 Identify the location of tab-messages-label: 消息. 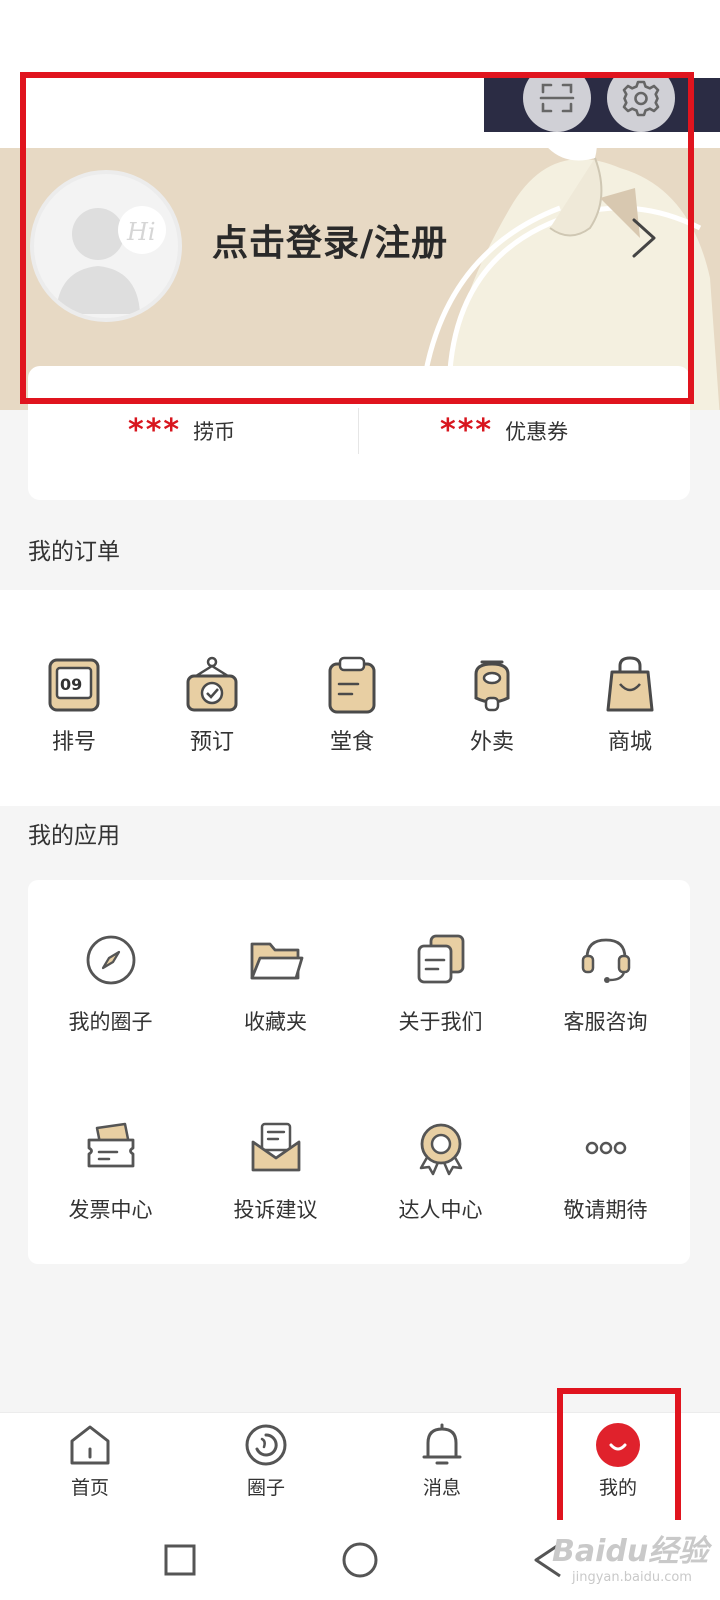
(441, 1488).